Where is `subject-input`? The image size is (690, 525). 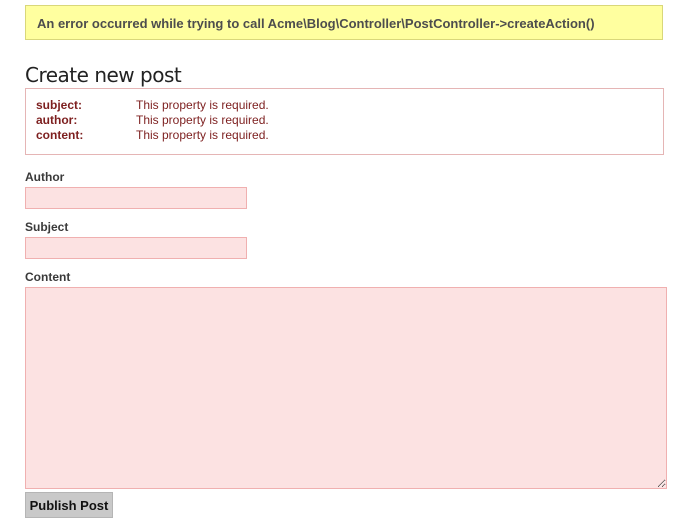
subject-input is located at coordinates (136, 248).